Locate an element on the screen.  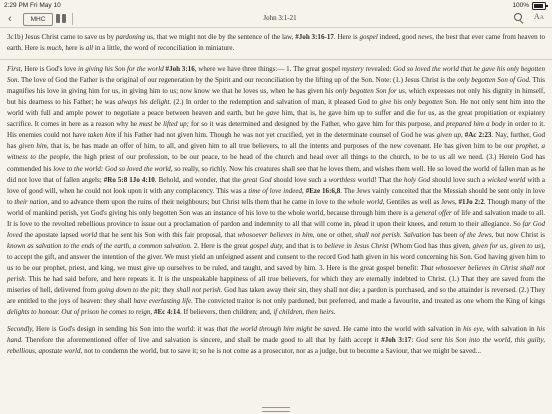
body-text: they is located at coordinates (168, 290).